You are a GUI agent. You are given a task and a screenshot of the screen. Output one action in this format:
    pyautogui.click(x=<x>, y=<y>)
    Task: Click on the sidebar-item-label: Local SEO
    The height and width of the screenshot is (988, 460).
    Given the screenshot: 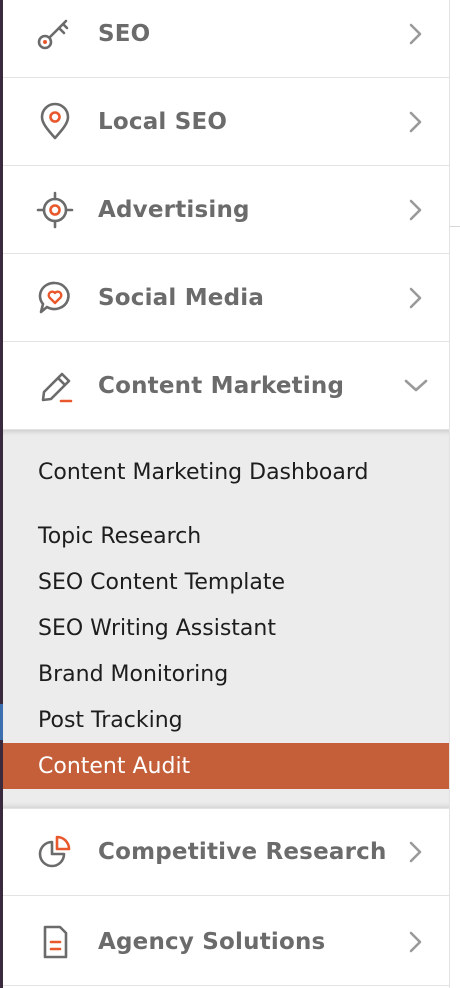 What is the action you would take?
    pyautogui.click(x=163, y=121)
    